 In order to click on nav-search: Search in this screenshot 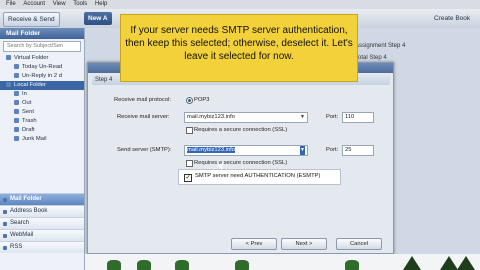, I will do `click(42, 223)`.